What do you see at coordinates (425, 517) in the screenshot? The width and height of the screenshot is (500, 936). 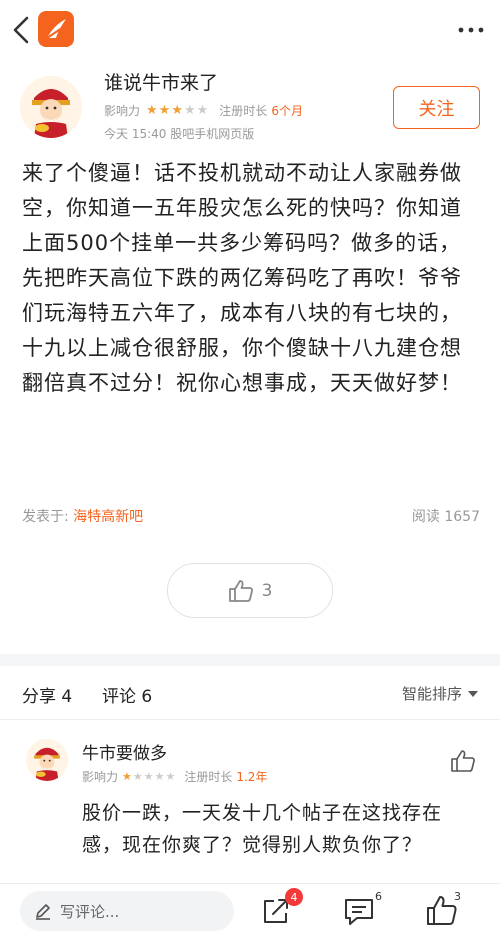 I see `reads-label: 阅读` at bounding box center [425, 517].